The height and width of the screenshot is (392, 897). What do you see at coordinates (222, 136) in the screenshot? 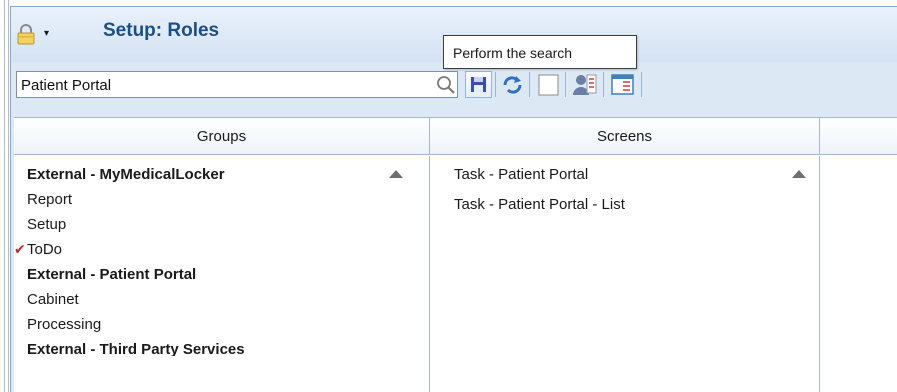
I see `column-header-groups: Groups` at bounding box center [222, 136].